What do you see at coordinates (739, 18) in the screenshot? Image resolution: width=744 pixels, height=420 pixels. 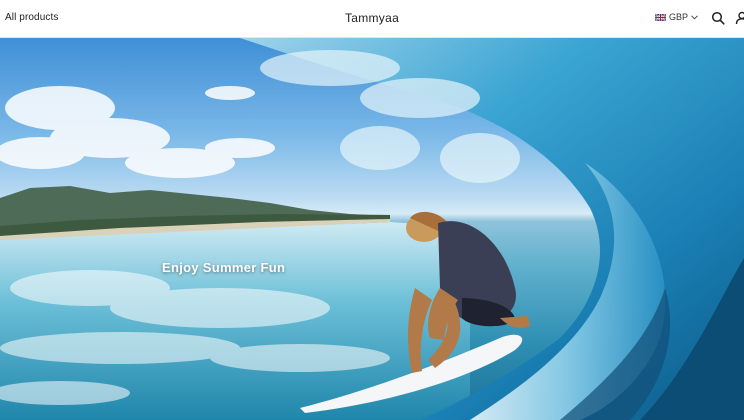 I see `user-icon` at bounding box center [739, 18].